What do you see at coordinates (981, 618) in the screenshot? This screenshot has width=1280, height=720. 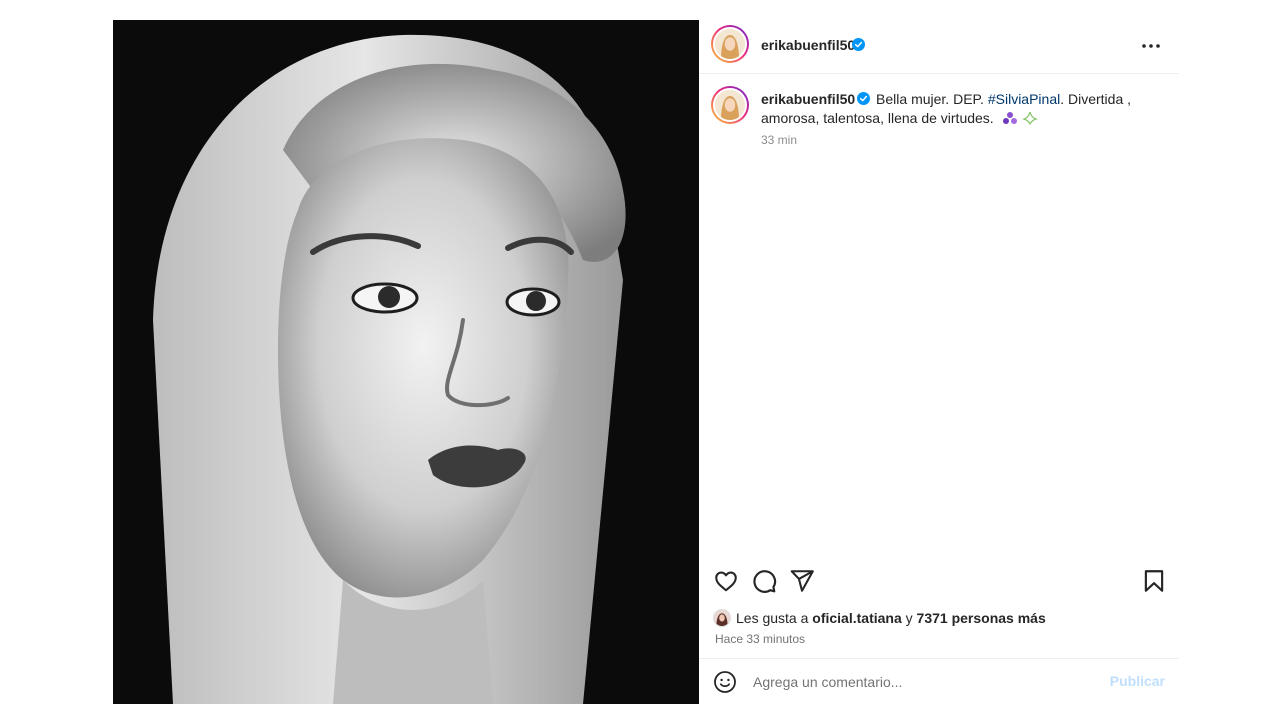 I see `likes-count: 7371 personas más` at bounding box center [981, 618].